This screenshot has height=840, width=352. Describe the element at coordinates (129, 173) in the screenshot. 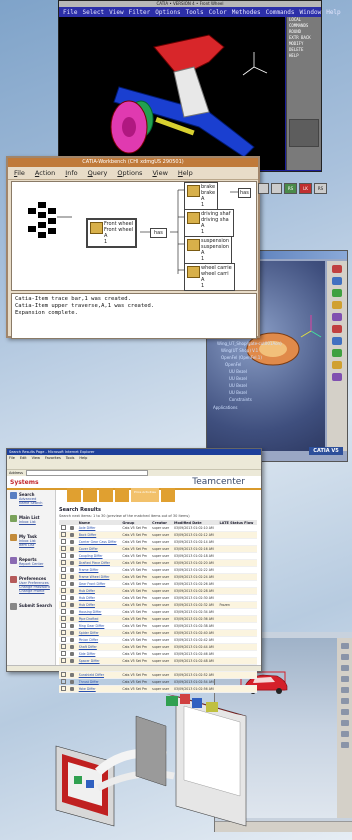

I see `menu-options: Options` at that location.